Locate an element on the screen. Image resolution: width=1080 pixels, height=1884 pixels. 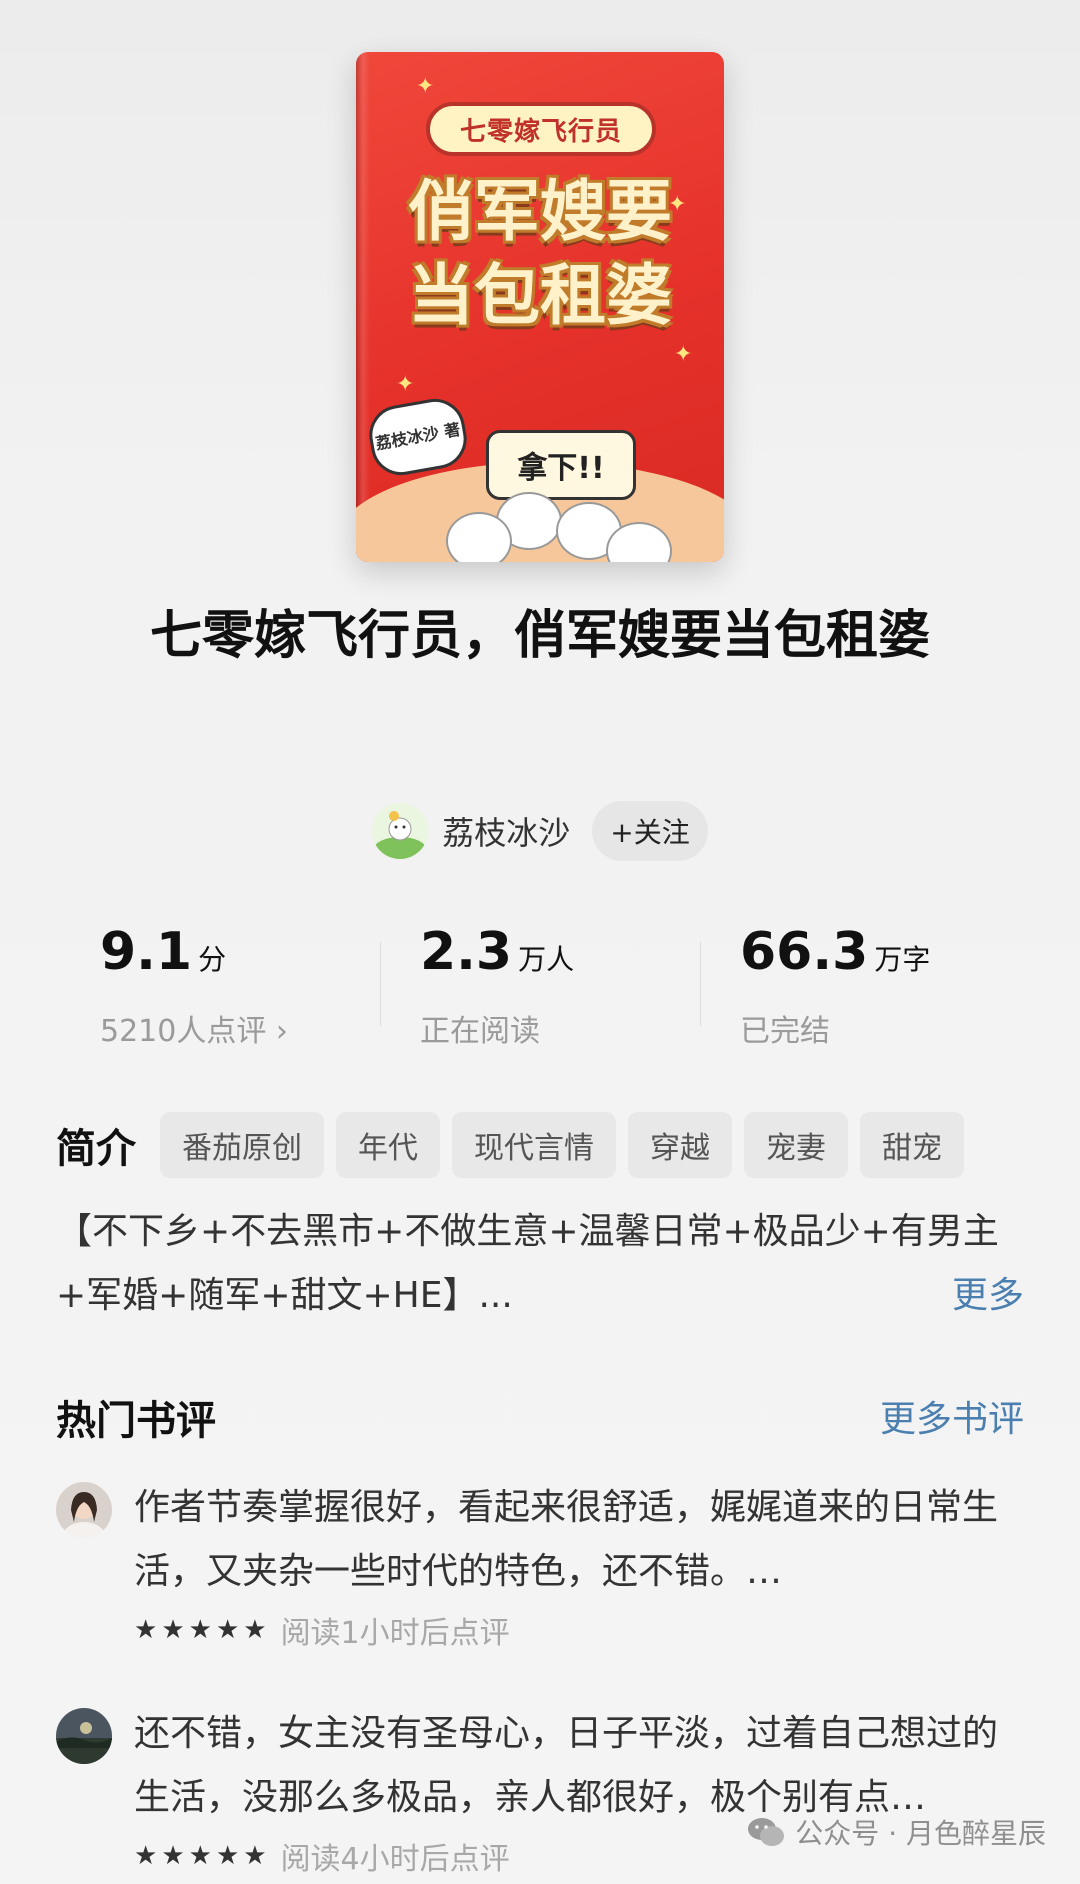
cover-title-line: 当包租婆 is located at coordinates (540, 295).